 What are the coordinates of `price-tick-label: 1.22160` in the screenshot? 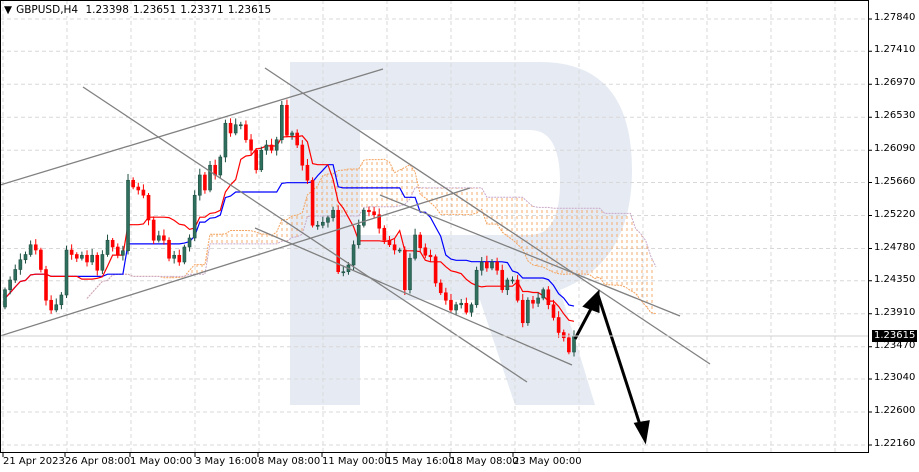 It's located at (895, 443).